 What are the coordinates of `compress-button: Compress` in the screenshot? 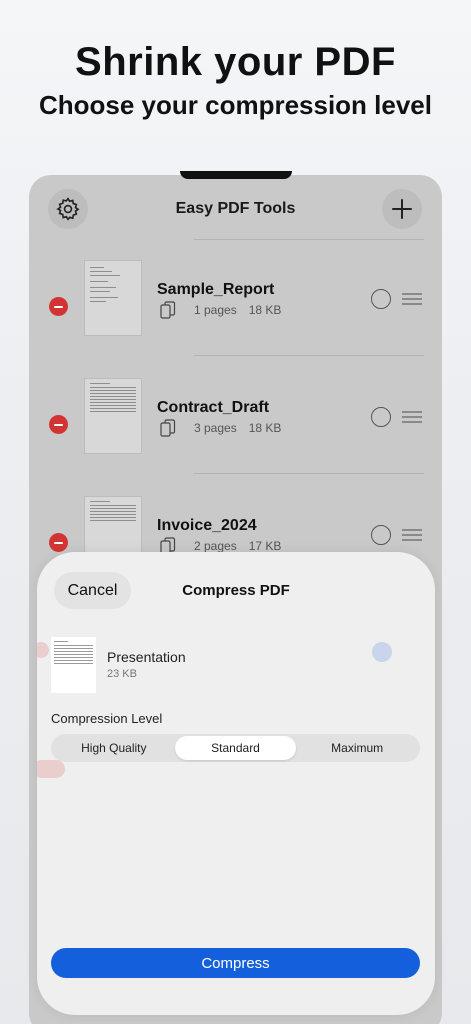 It's located at (235, 963).